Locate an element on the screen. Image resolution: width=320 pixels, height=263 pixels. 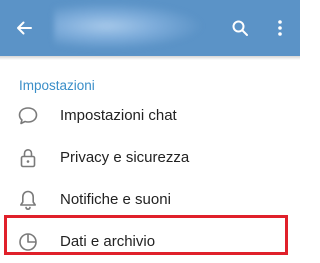
arrow-left-icon is located at coordinates (24, 28).